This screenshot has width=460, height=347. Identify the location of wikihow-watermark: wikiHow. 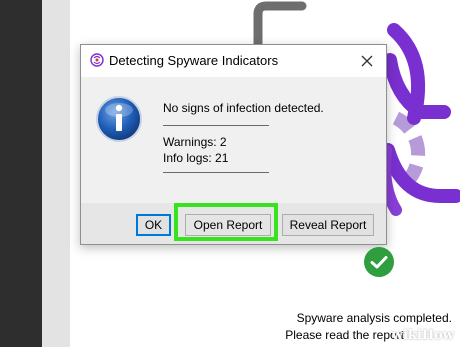
(422, 335).